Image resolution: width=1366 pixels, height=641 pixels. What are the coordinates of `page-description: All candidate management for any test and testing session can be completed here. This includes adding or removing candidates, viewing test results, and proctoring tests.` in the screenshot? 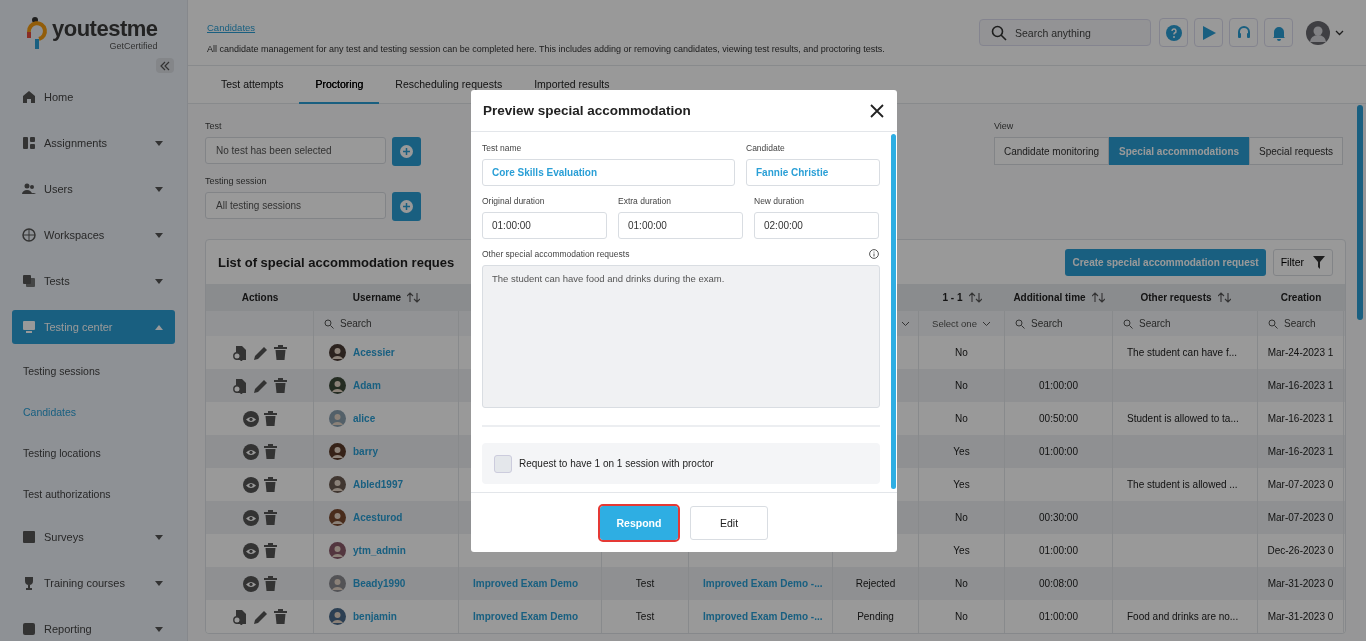 It's located at (546, 49).